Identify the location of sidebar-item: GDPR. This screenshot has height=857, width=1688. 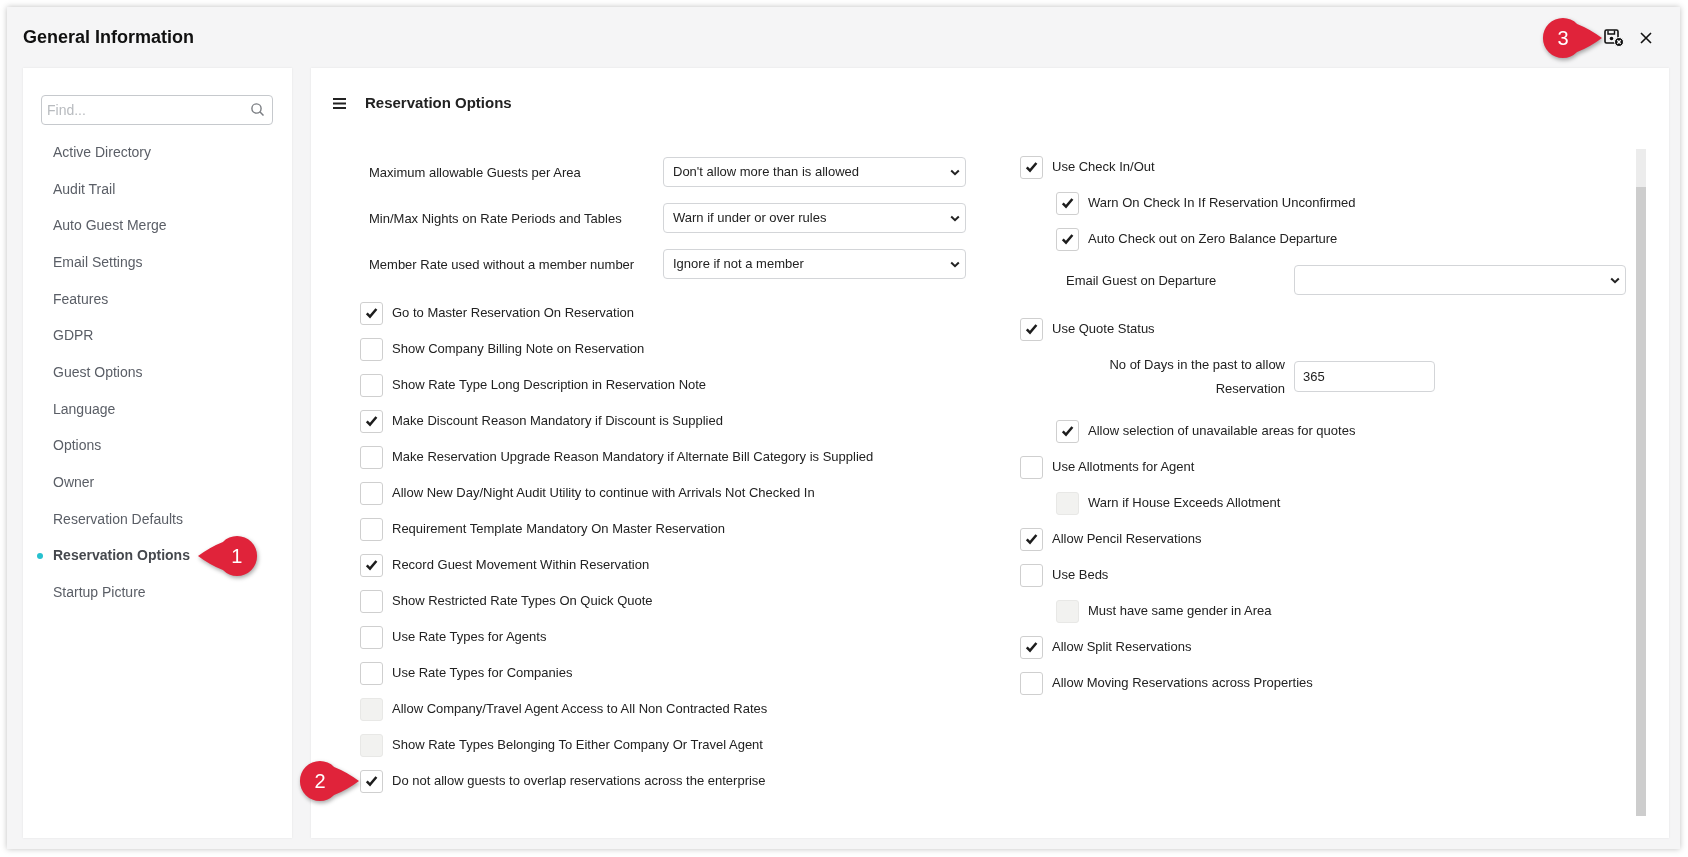
(73, 336).